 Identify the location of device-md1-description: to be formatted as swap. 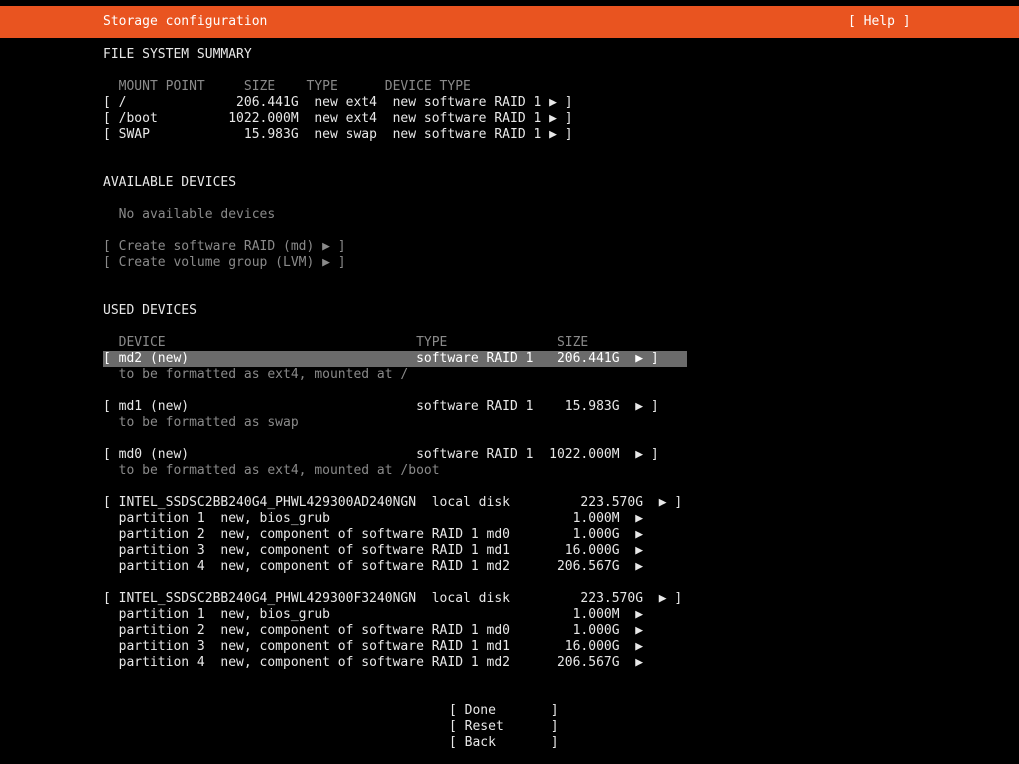
(201, 422).